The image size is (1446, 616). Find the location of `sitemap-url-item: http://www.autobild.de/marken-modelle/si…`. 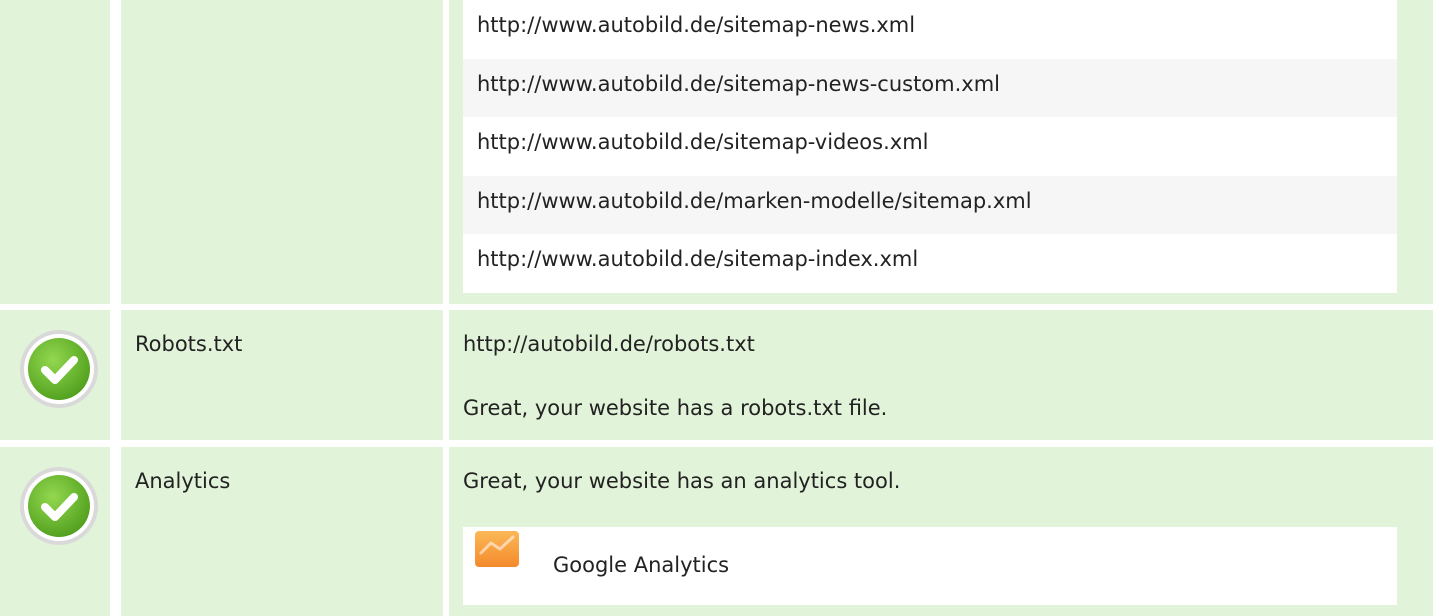

sitemap-url-item: http://www.autobild.de/marken-modelle/si… is located at coordinates (930, 205).